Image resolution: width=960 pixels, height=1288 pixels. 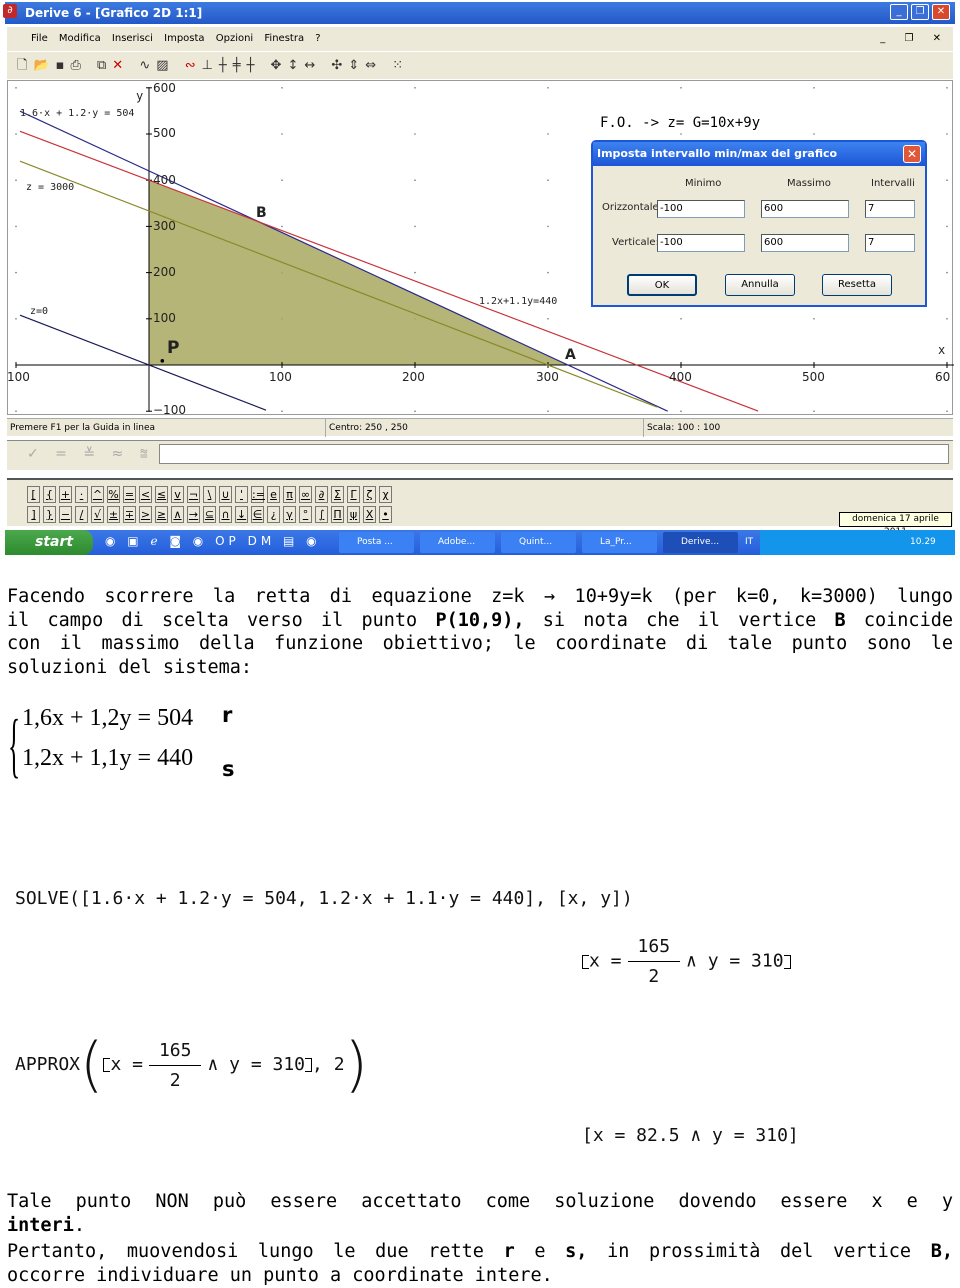 I want to click on symbol-button: =, so click(x=129, y=494).